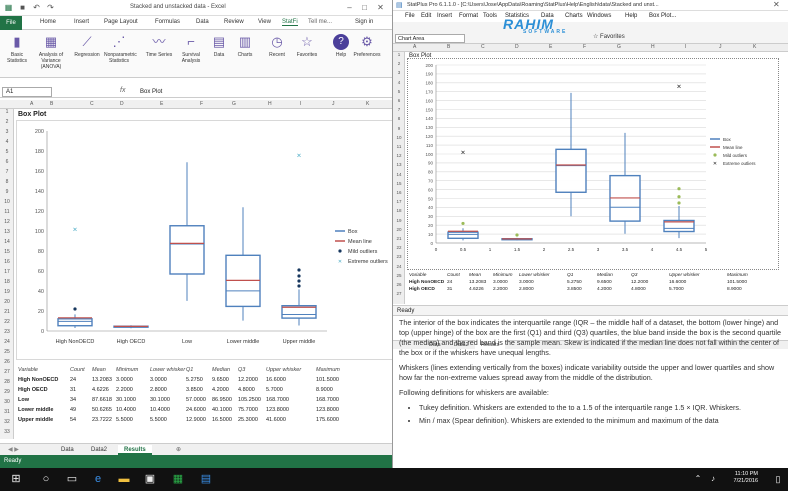 The height and width of the screenshot is (491, 788). What do you see at coordinates (220, 380) in the screenshot?
I see `table-cell: 9.6500` at bounding box center [220, 380].